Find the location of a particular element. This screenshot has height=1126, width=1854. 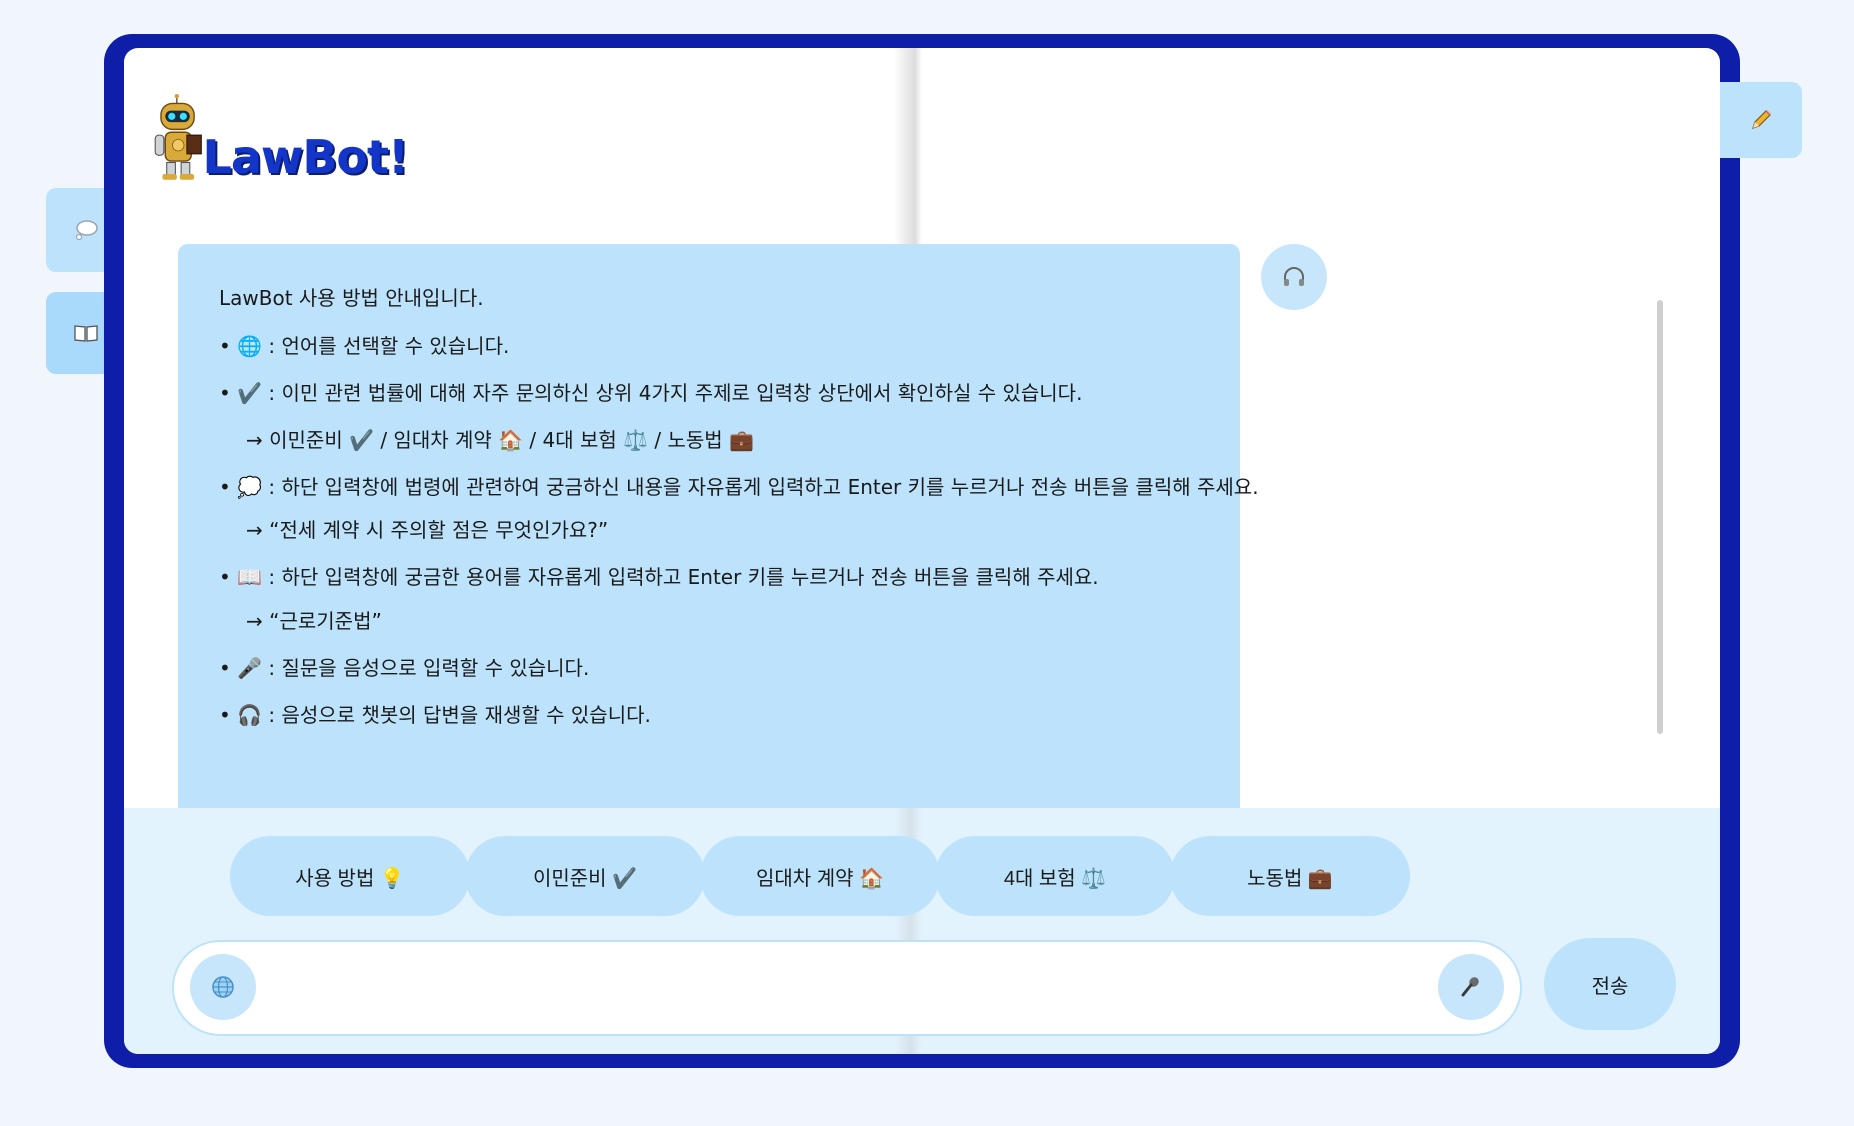

pencil-icon is located at coordinates (1761, 119).